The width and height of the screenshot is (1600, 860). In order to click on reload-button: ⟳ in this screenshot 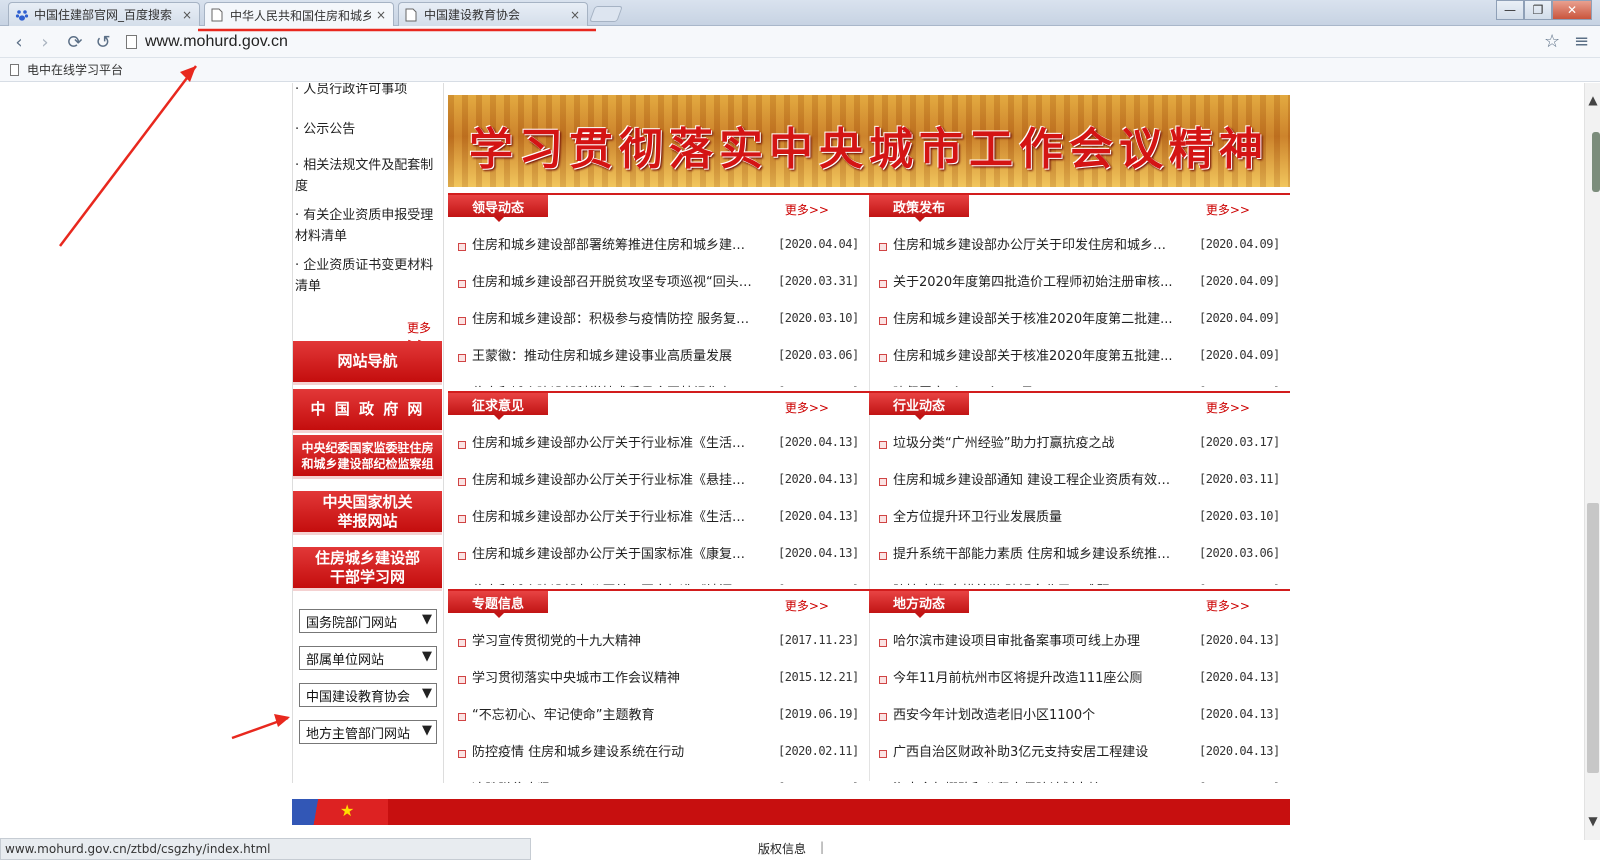, I will do `click(75, 42)`.